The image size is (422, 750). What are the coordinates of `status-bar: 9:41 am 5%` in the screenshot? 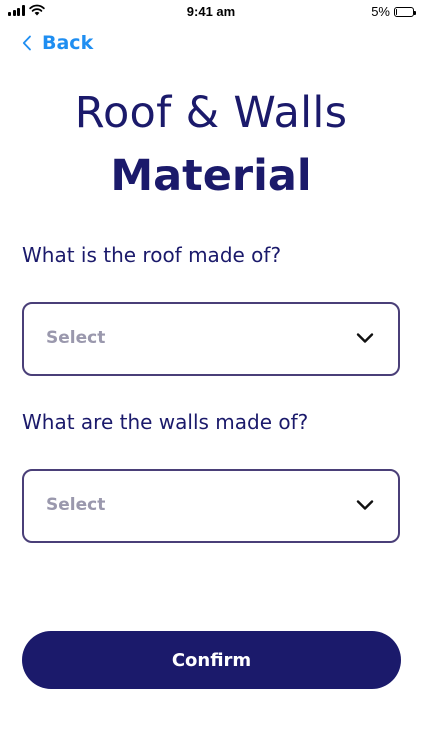 It's located at (211, 12).